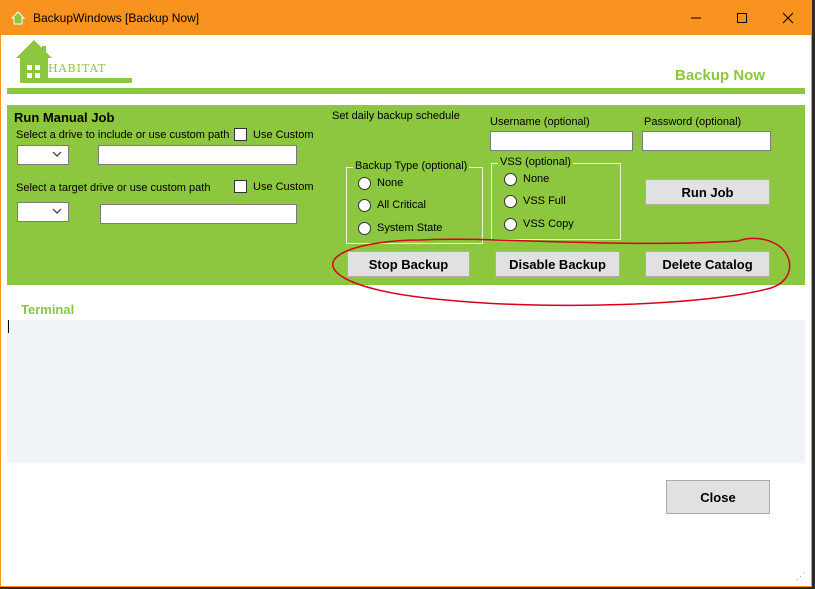 The width and height of the screenshot is (815, 589). I want to click on page-title: Backup Now, so click(719, 75).